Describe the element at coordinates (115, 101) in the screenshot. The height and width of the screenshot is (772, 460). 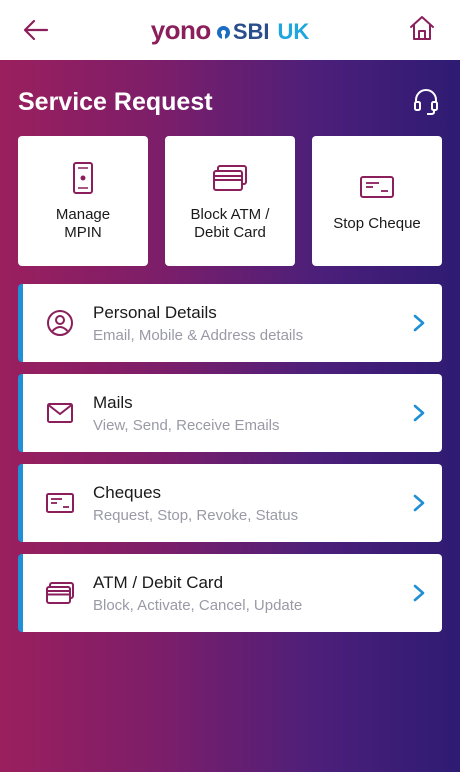
I see `page-title: Service Request` at that location.